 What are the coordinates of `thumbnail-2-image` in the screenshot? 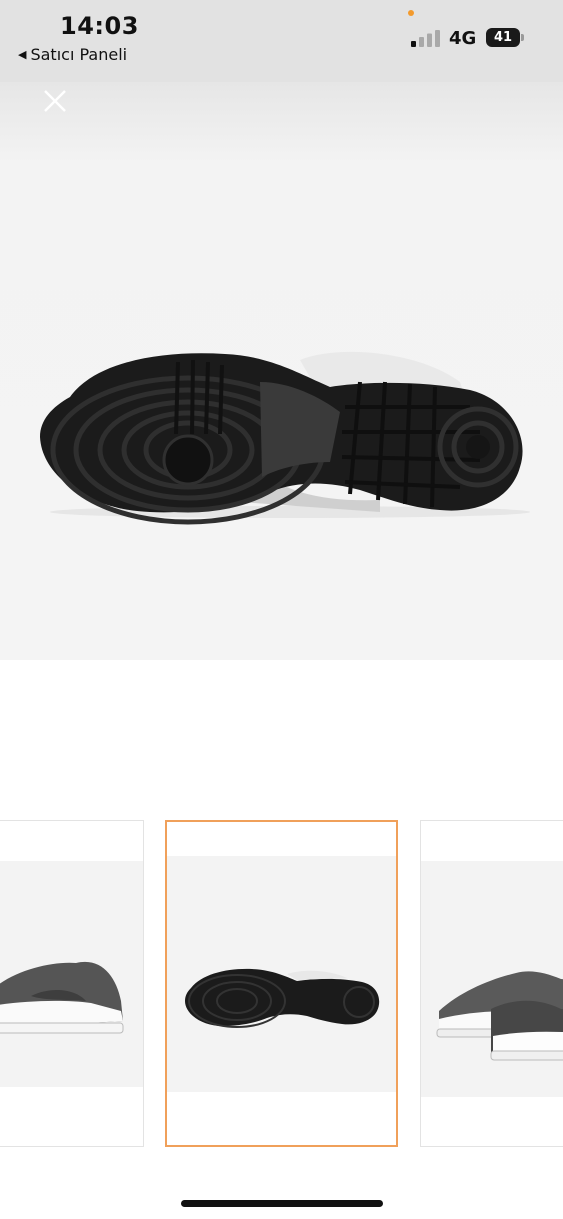 It's located at (281, 974).